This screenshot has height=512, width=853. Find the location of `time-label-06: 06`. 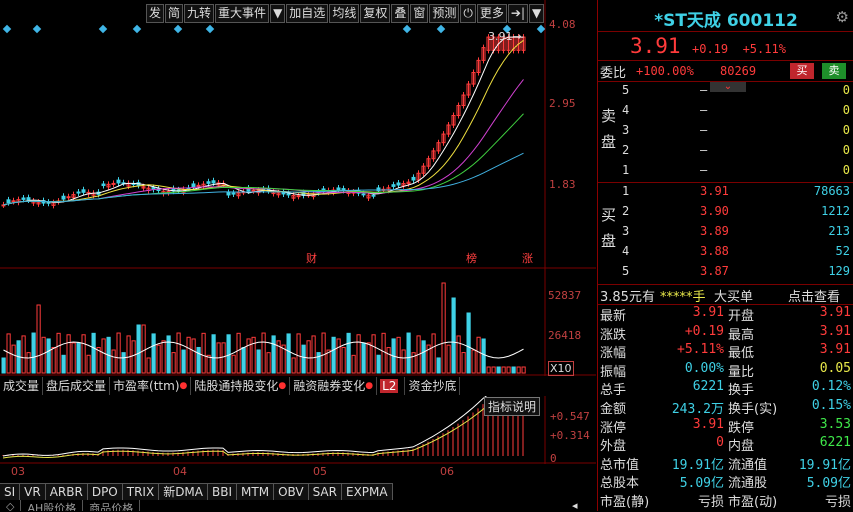

time-label-06: 06 is located at coordinates (447, 471).